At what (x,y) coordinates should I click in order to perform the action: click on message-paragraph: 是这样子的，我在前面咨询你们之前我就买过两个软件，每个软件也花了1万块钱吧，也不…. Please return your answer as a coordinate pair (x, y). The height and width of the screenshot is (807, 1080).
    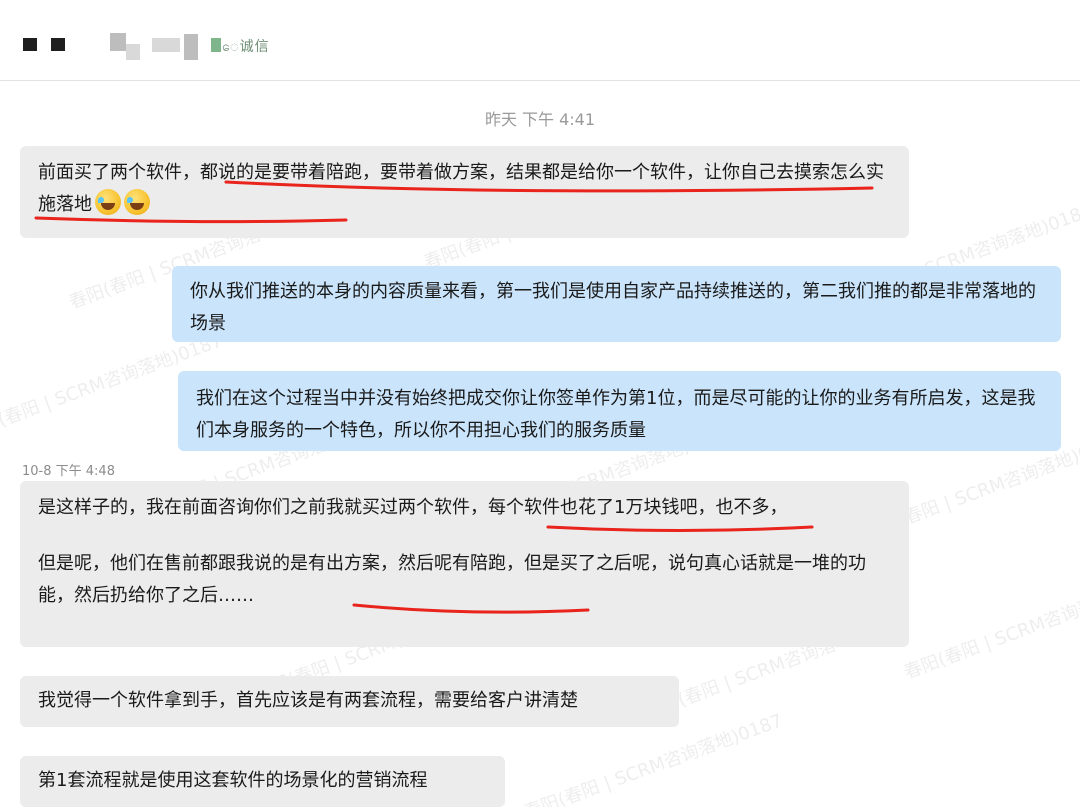
    Looking at the image, I should click on (413, 507).